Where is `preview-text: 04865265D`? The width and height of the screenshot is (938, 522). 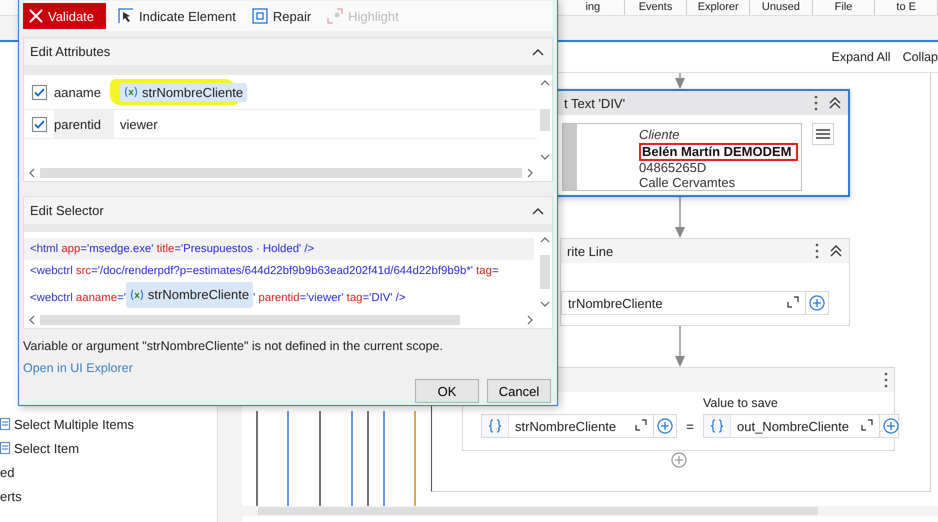 preview-text: 04865265D is located at coordinates (673, 168).